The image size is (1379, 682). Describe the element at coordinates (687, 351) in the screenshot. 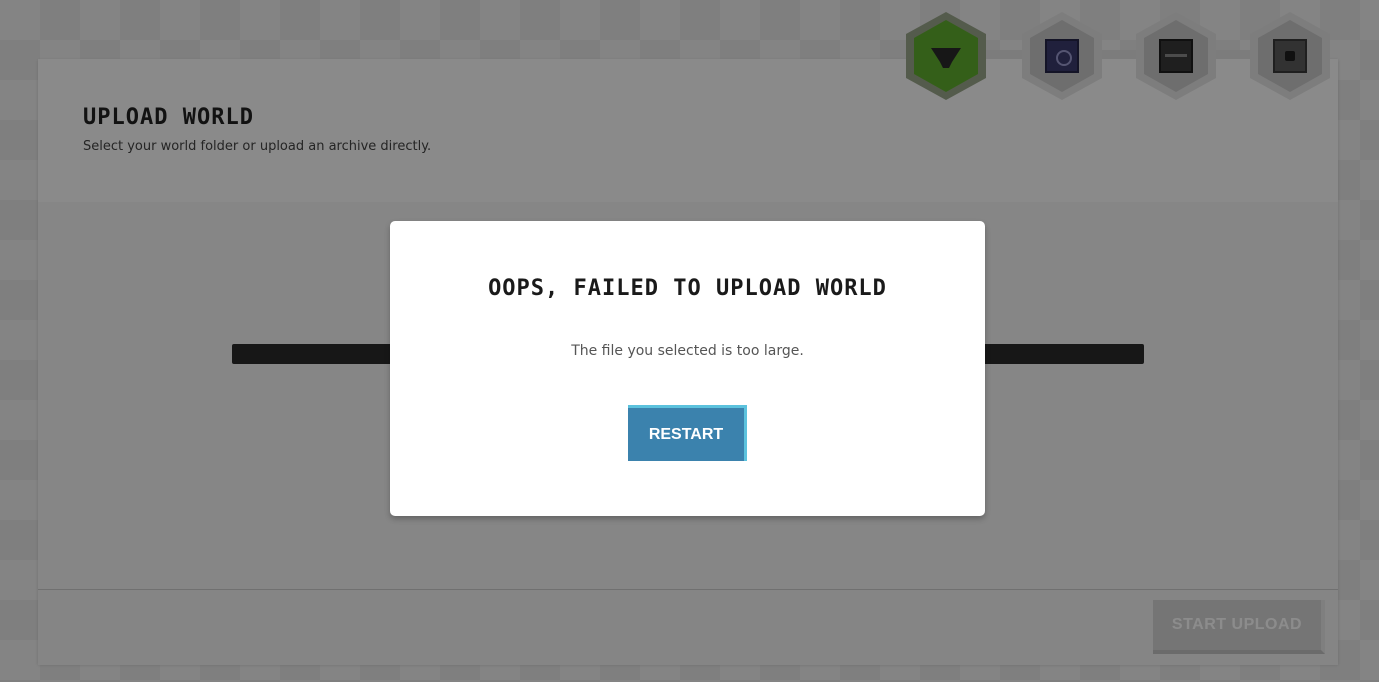

I see `modal-message: The file you selected is too large.` at that location.